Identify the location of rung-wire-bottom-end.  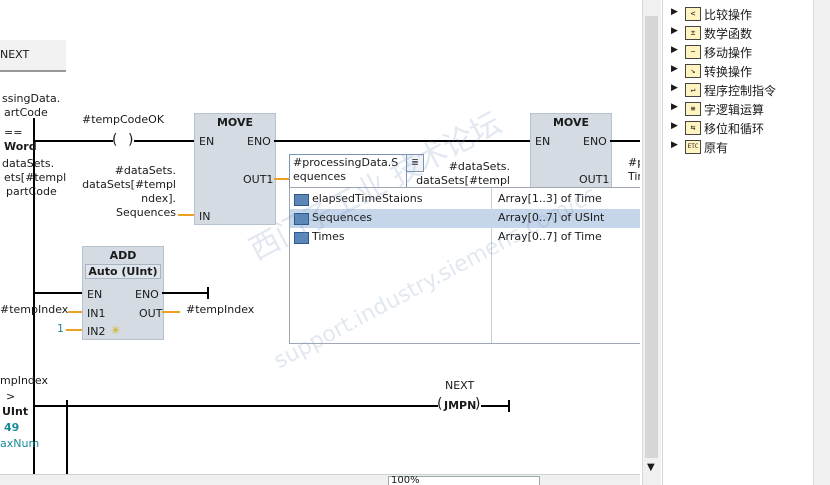
(495, 406).